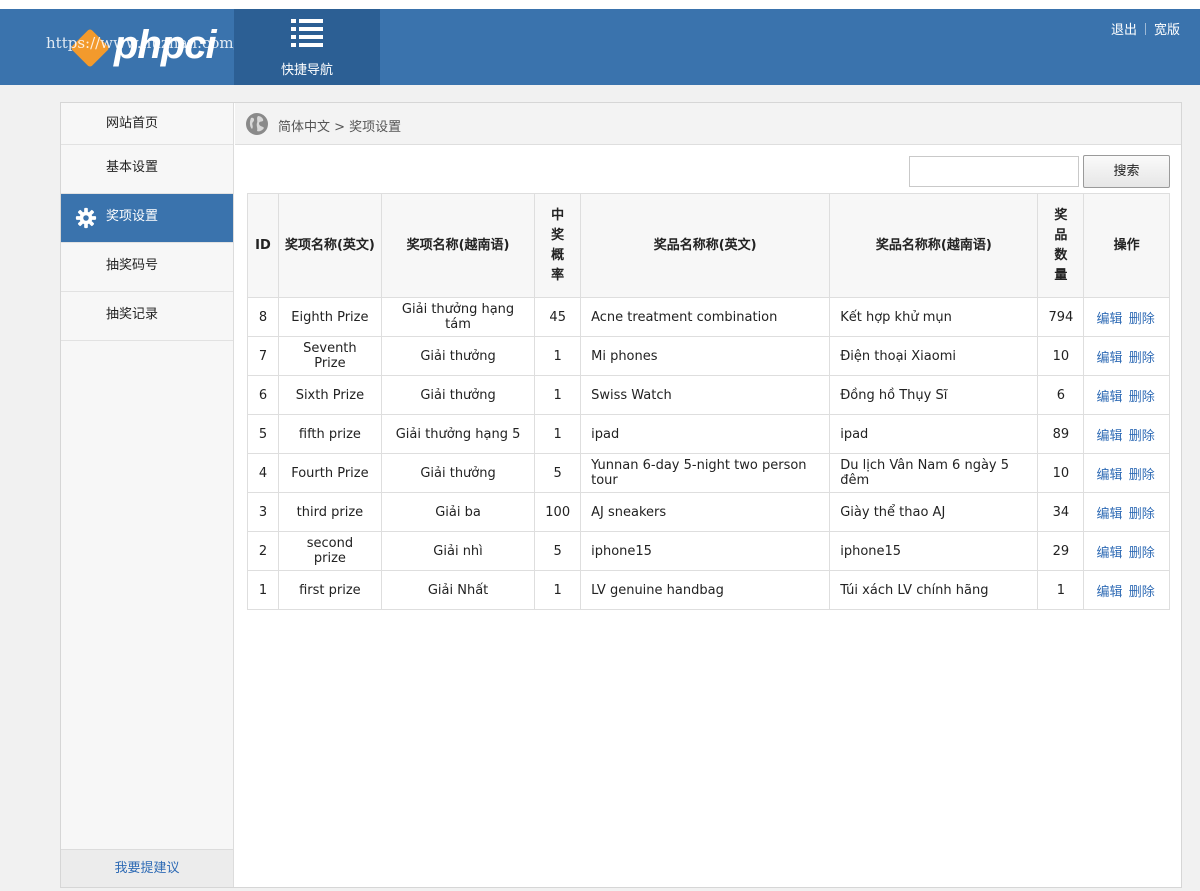 Image resolution: width=1200 pixels, height=891 pixels. I want to click on top-strip, so click(600, 4).